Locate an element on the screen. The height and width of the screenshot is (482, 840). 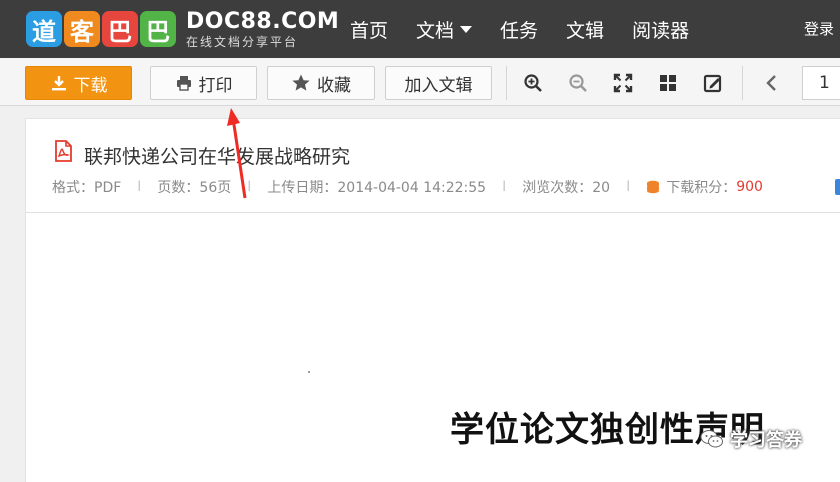
page-number-input is located at coordinates (821, 83).